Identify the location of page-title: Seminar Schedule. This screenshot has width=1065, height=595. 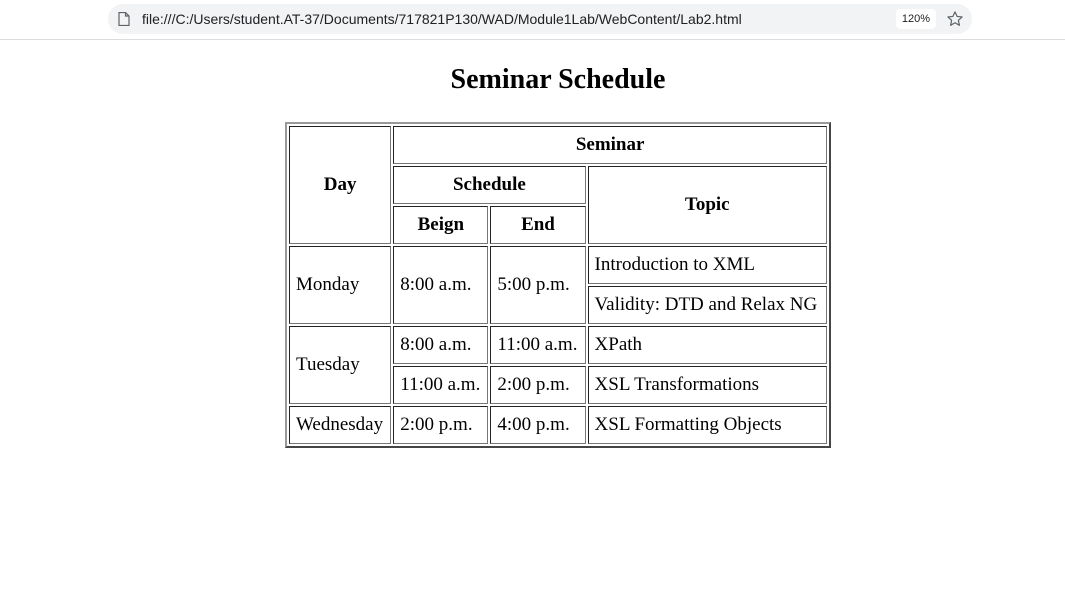
(558, 79).